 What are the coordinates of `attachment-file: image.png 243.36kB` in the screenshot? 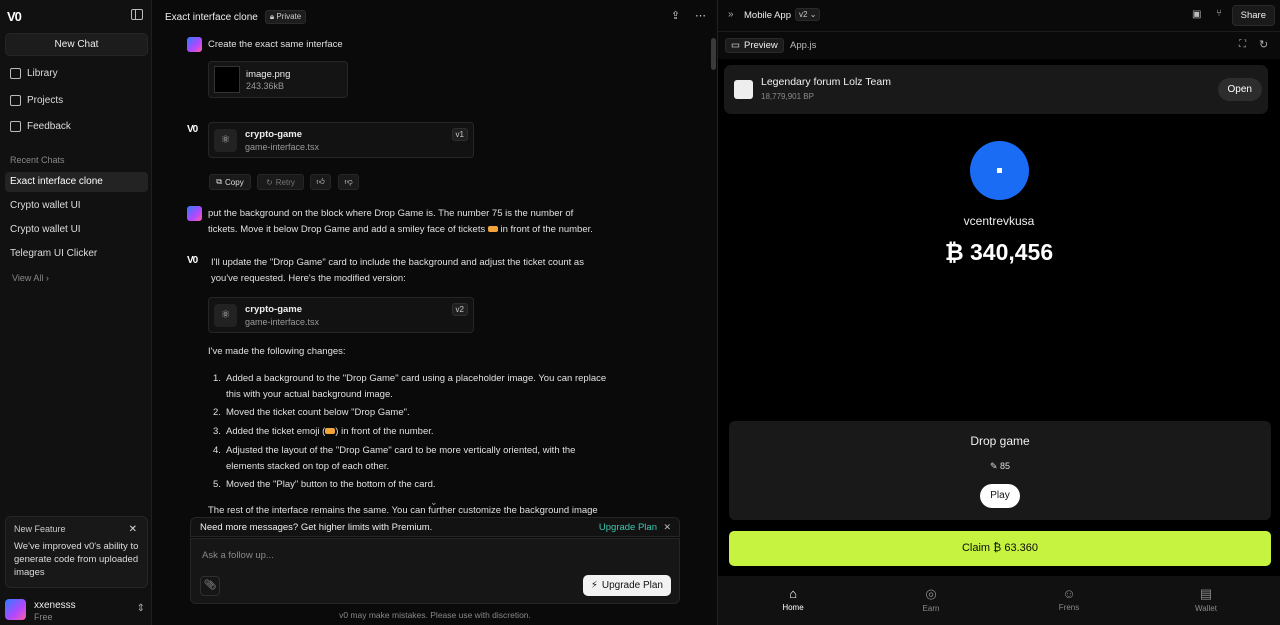 It's located at (278, 79).